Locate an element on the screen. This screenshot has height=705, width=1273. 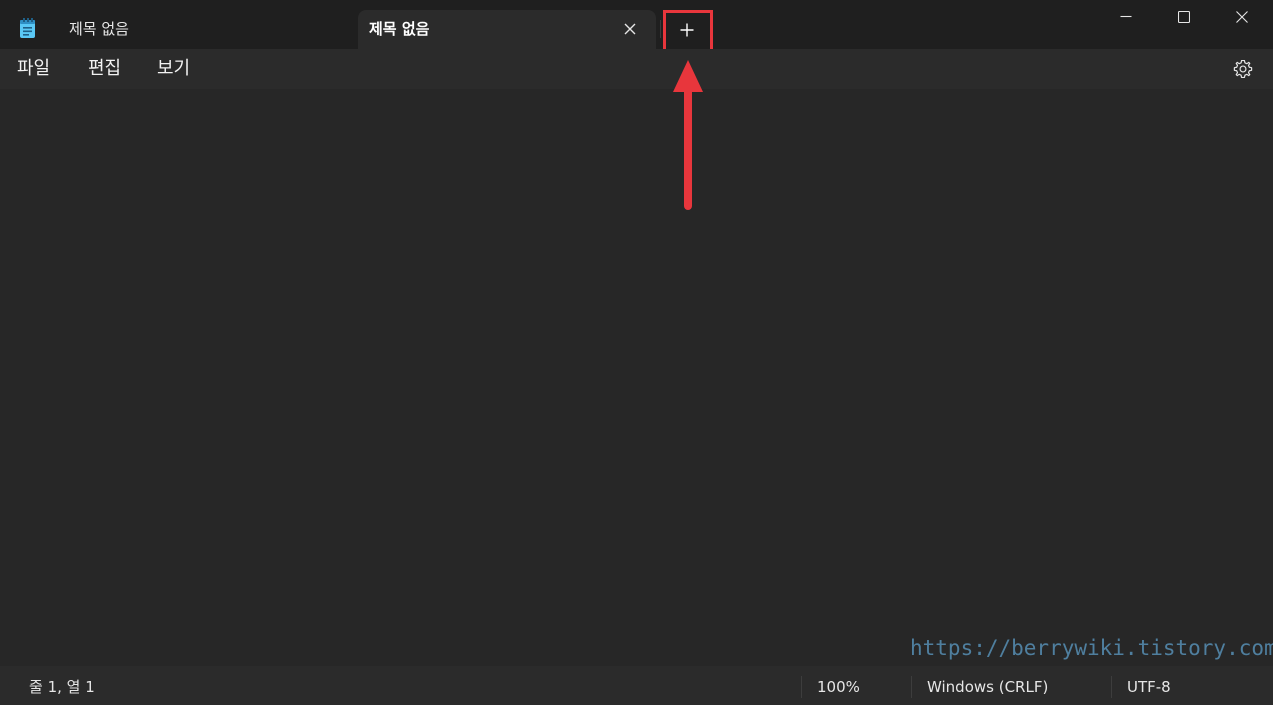
title-bar: 제목 없음 제목 없음 is located at coordinates (636, 26).